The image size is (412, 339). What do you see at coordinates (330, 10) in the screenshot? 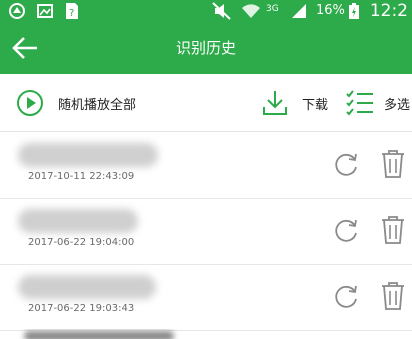
I see `battery-percent: 16%` at bounding box center [330, 10].